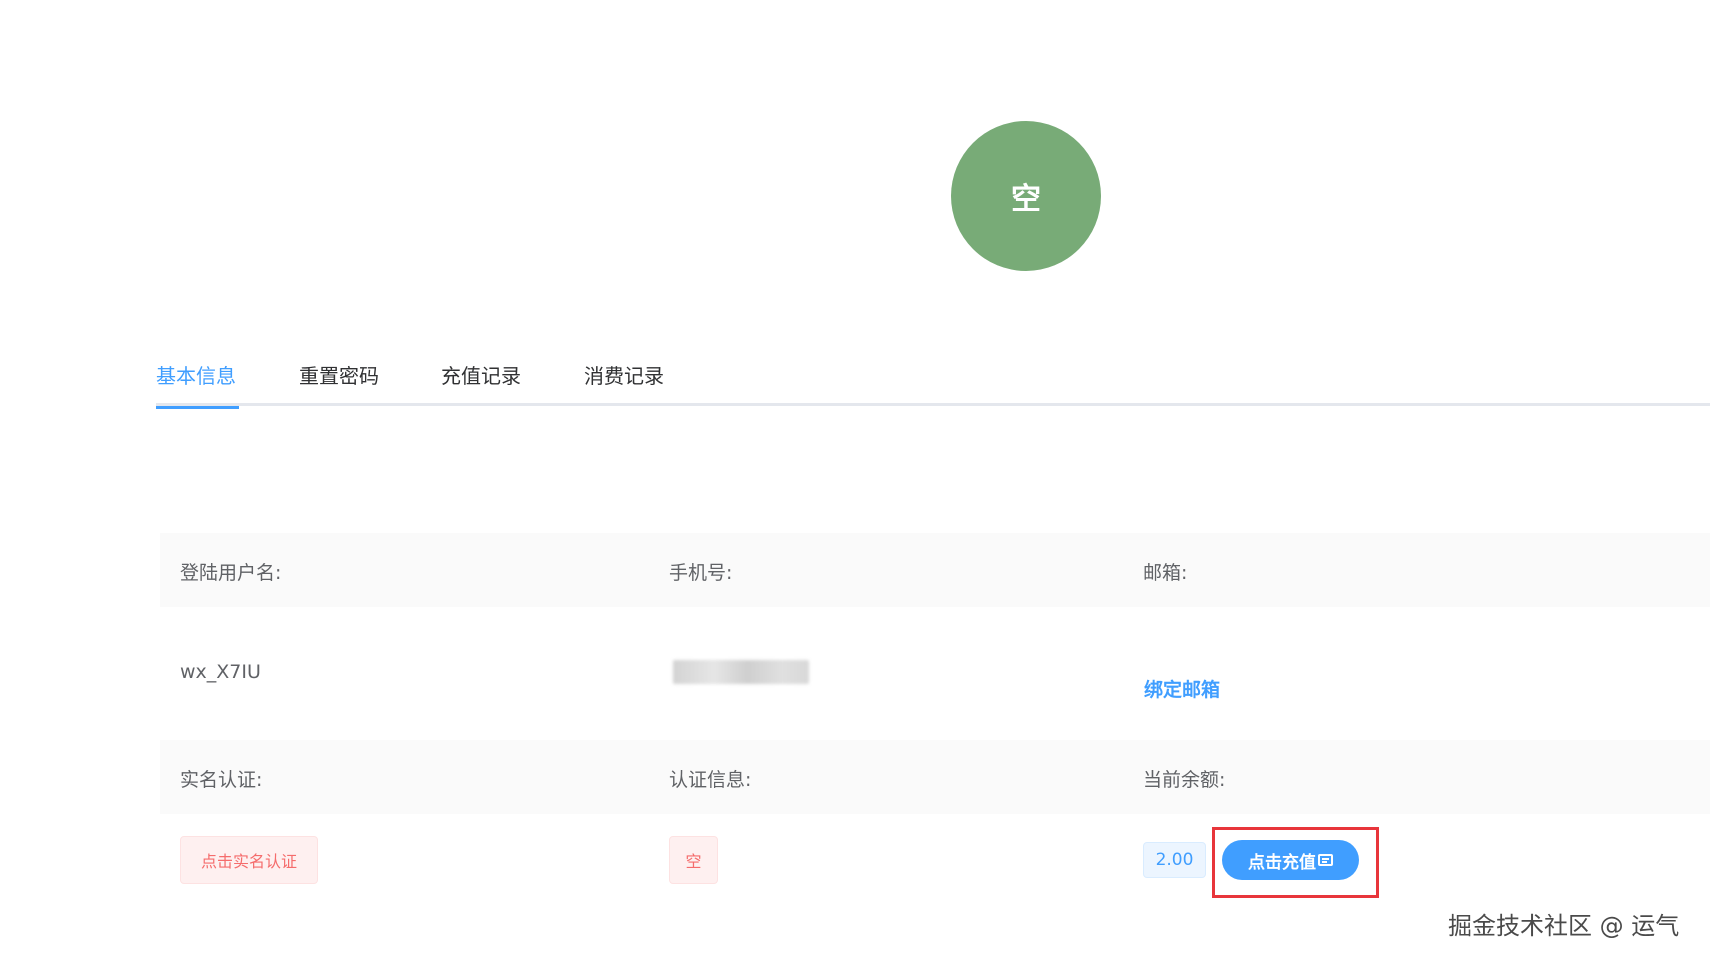  Describe the element at coordinates (221, 780) in the screenshot. I see `realname-label: 实名认证:` at that location.